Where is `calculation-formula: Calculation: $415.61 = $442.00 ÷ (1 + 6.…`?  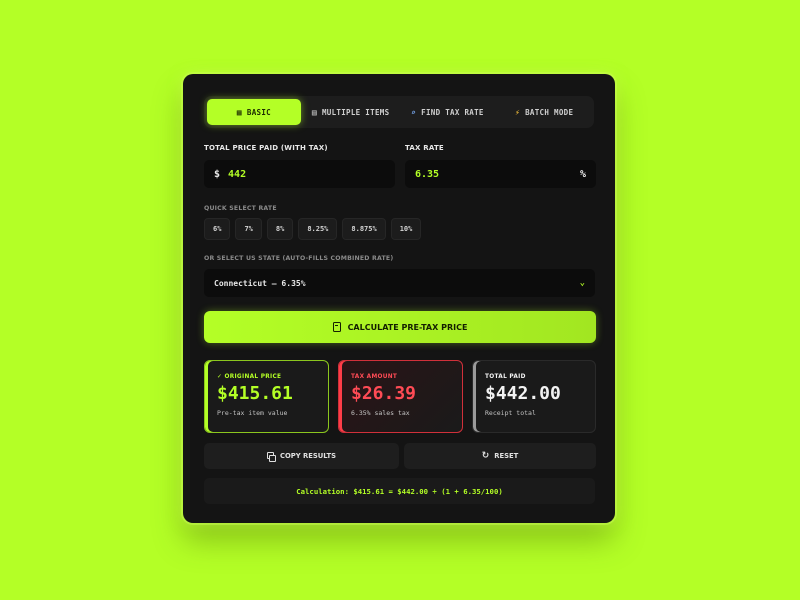 calculation-formula: Calculation: $415.61 = $442.00 ÷ (1 + 6.… is located at coordinates (399, 491).